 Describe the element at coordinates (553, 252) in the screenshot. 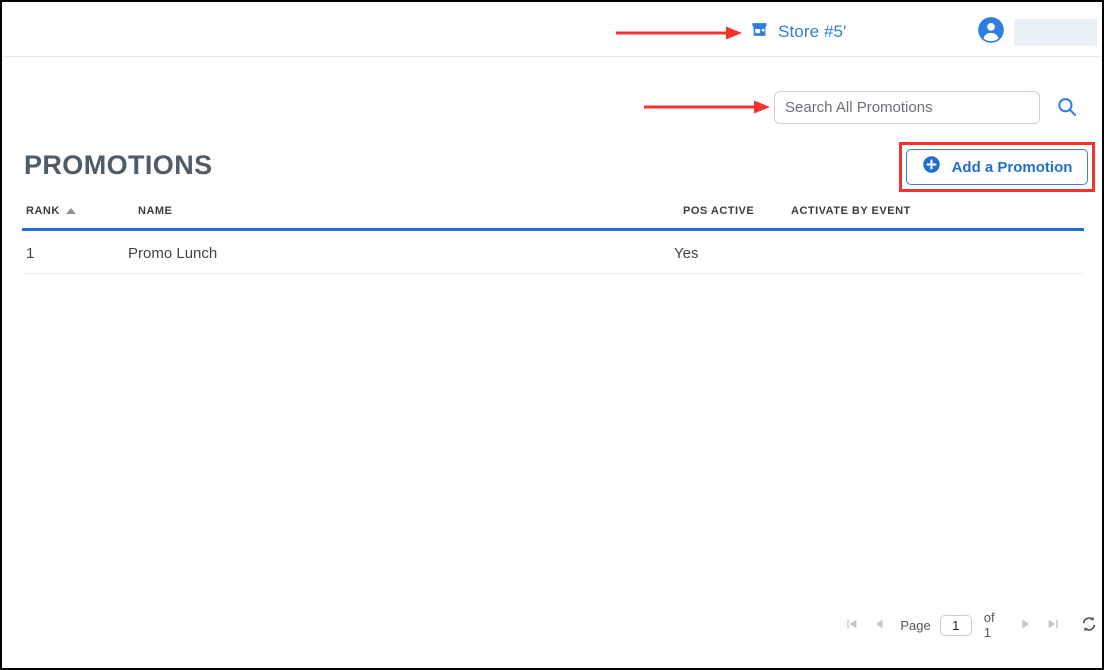

I see `table-row: 1 Promo Lunch Yes` at that location.